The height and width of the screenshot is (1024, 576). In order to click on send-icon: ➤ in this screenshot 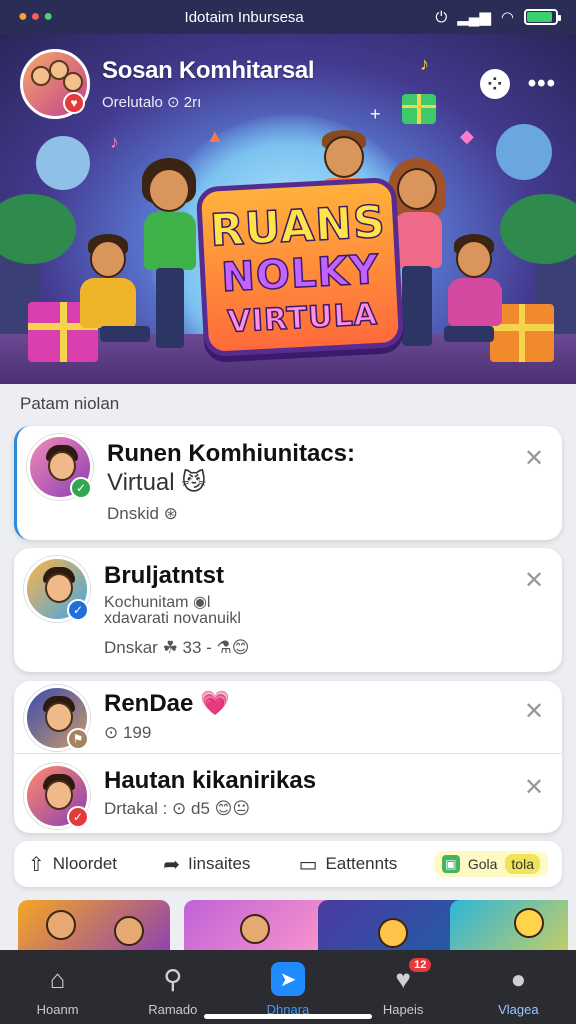, I will do `click(287, 979)`.